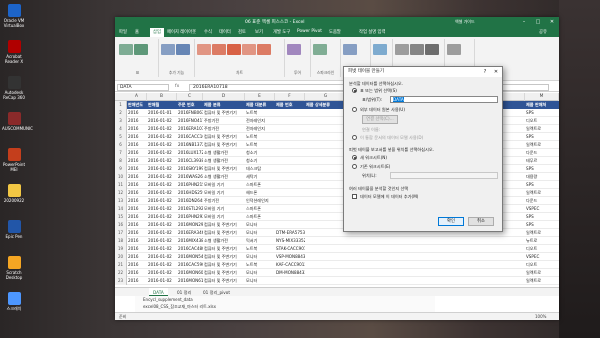  Describe the element at coordinates (121, 121) in the screenshot. I see `row-number: 3` at that location.